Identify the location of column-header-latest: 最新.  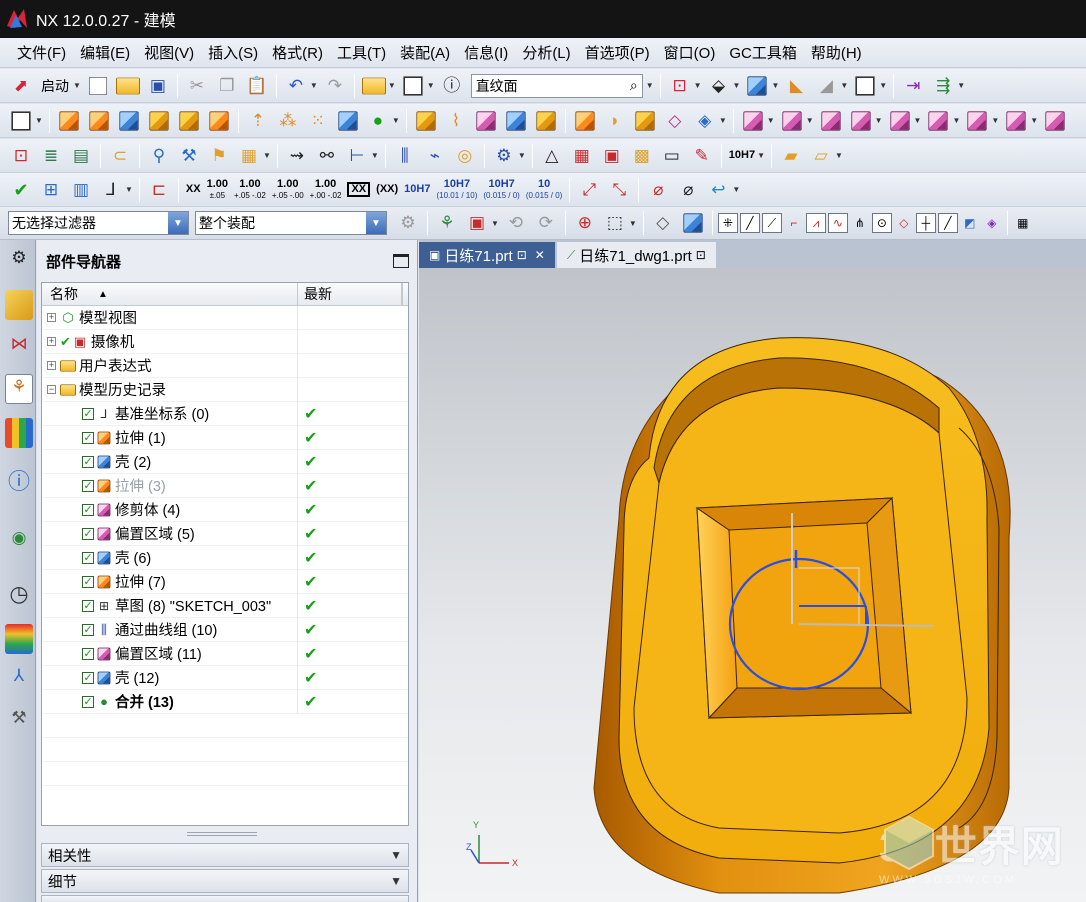
(350, 294).